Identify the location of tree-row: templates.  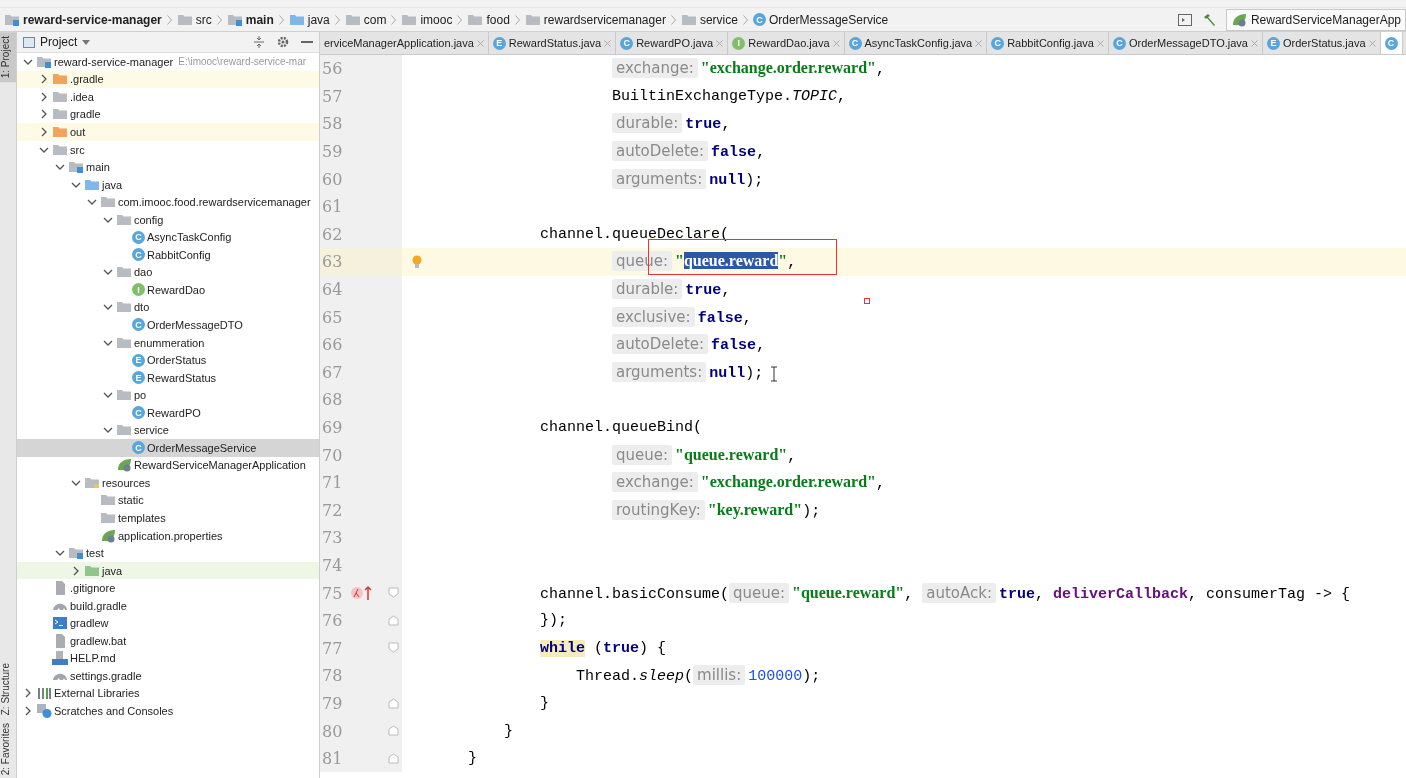
(168, 518).